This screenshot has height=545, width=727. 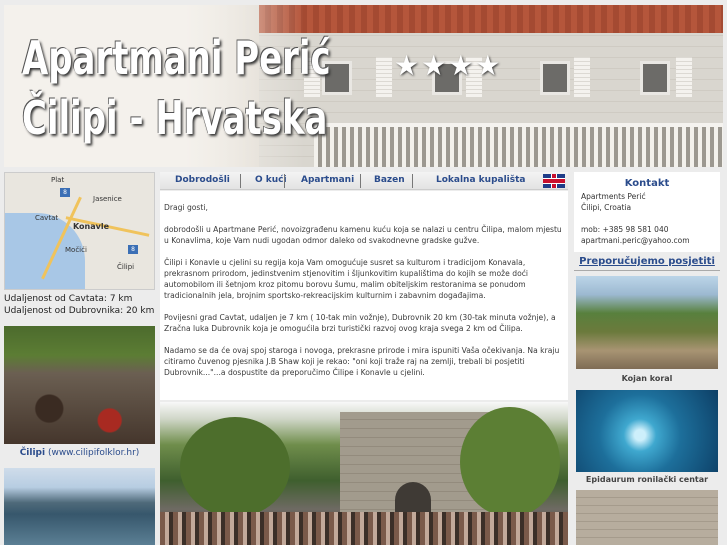 What do you see at coordinates (647, 261) in the screenshot?
I see `recommend-title: Preporučujemo posjetiti` at bounding box center [647, 261].